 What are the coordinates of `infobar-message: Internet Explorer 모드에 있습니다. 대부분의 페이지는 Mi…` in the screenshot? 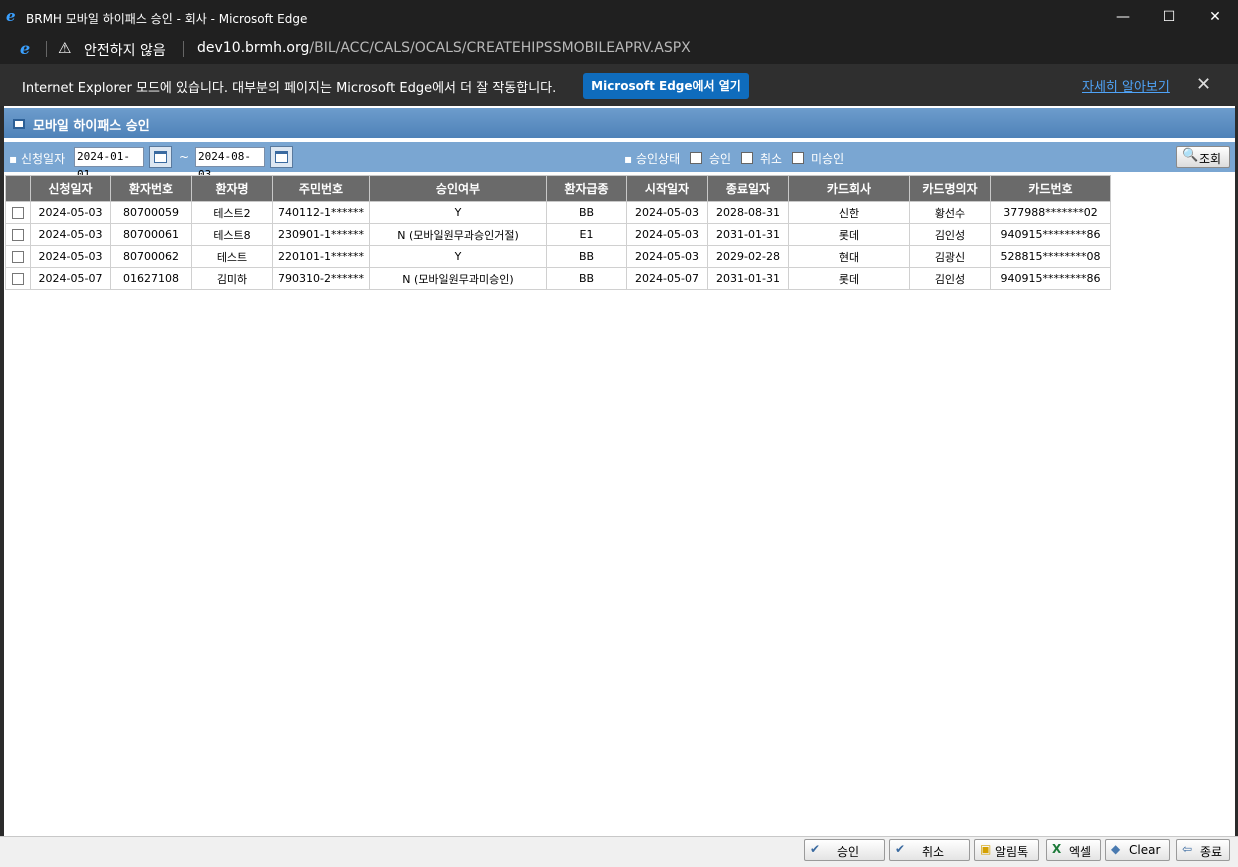 It's located at (289, 88).